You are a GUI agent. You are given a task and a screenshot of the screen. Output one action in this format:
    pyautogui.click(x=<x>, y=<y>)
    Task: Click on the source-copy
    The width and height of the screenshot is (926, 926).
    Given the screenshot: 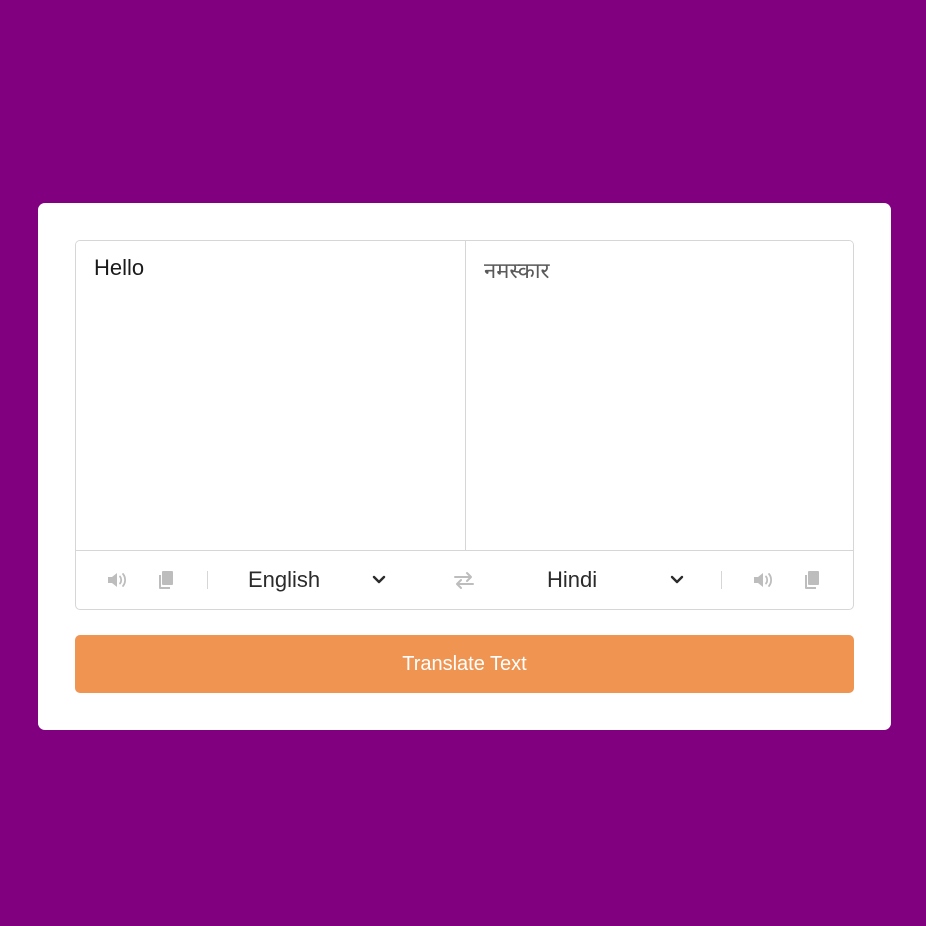 What is the action you would take?
    pyautogui.click(x=166, y=580)
    